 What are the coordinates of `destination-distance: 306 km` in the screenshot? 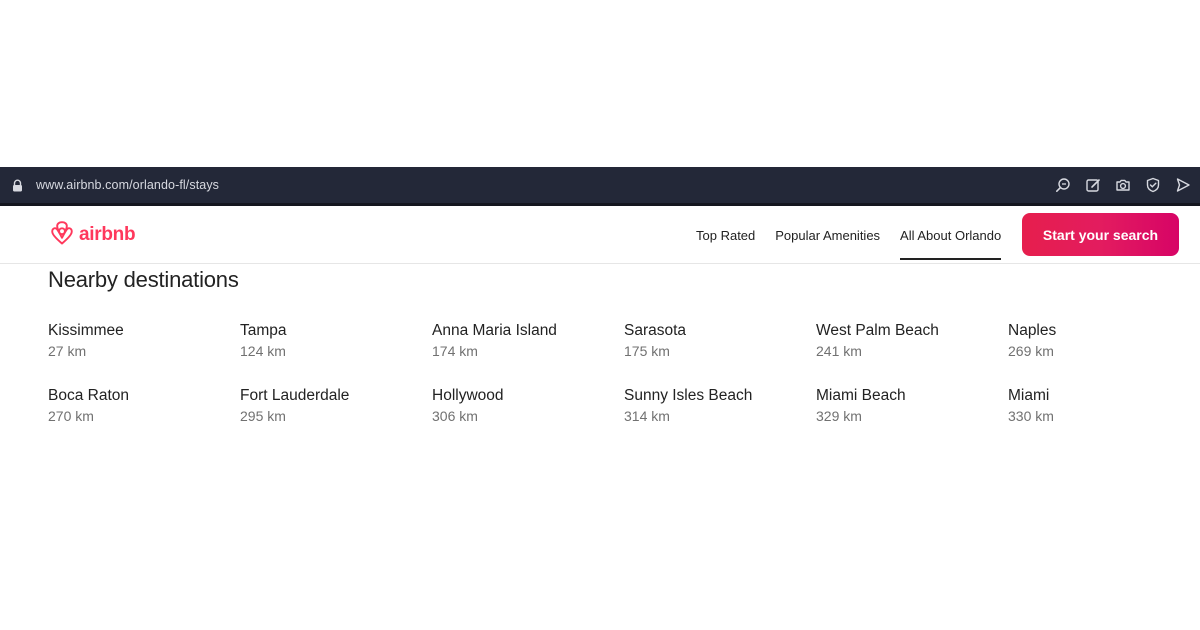 It's located at (455, 416).